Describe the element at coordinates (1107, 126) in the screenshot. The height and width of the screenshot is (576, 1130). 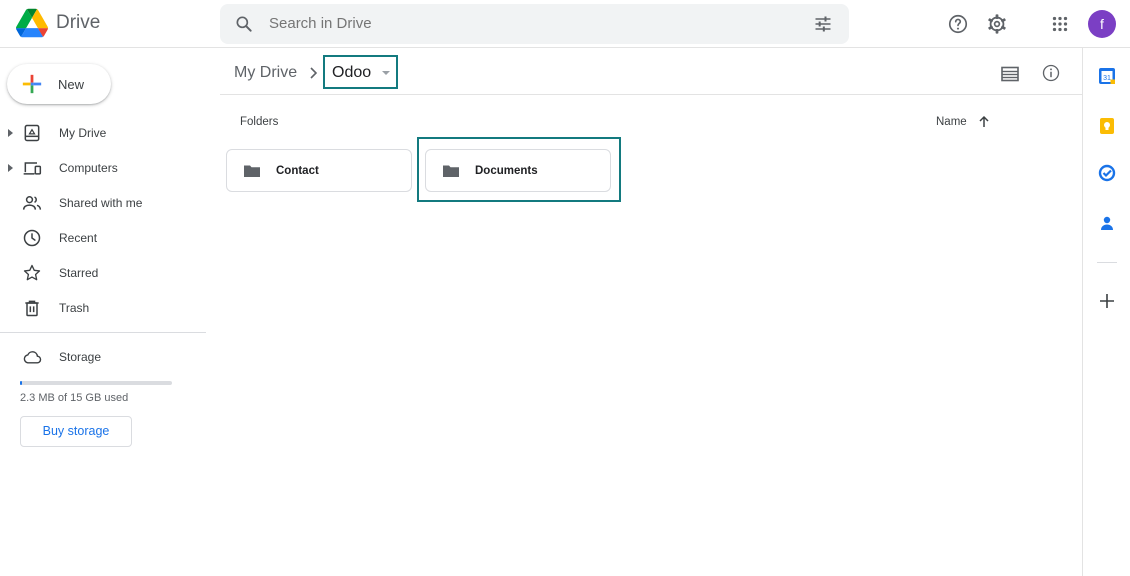
I see `keep-icon` at that location.